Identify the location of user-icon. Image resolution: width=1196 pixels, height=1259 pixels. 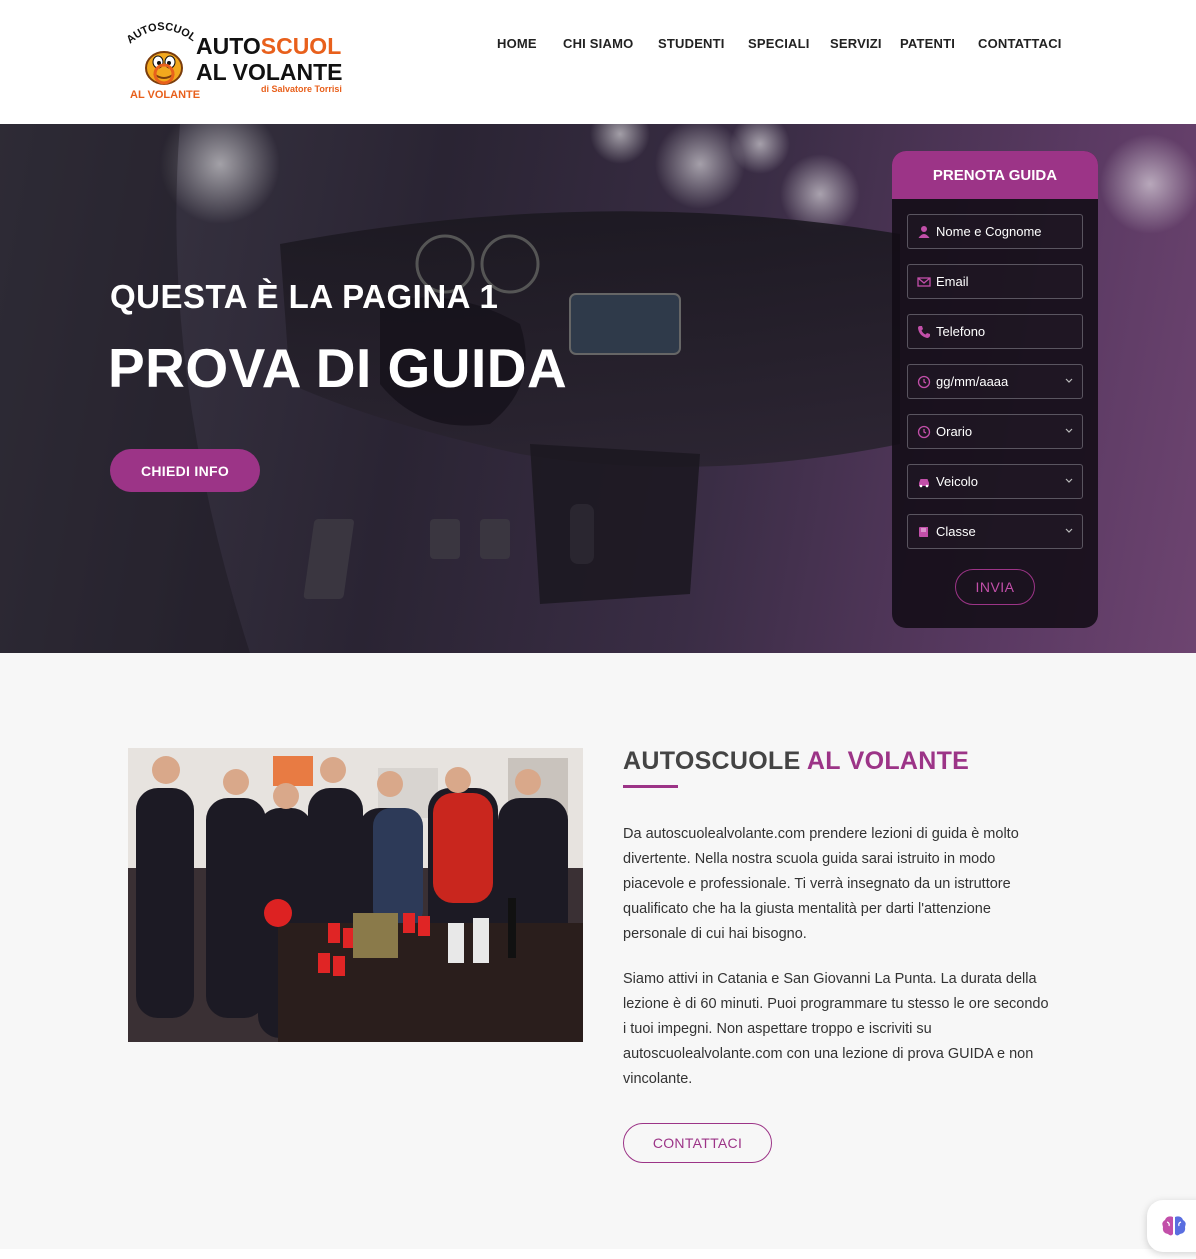
(924, 232).